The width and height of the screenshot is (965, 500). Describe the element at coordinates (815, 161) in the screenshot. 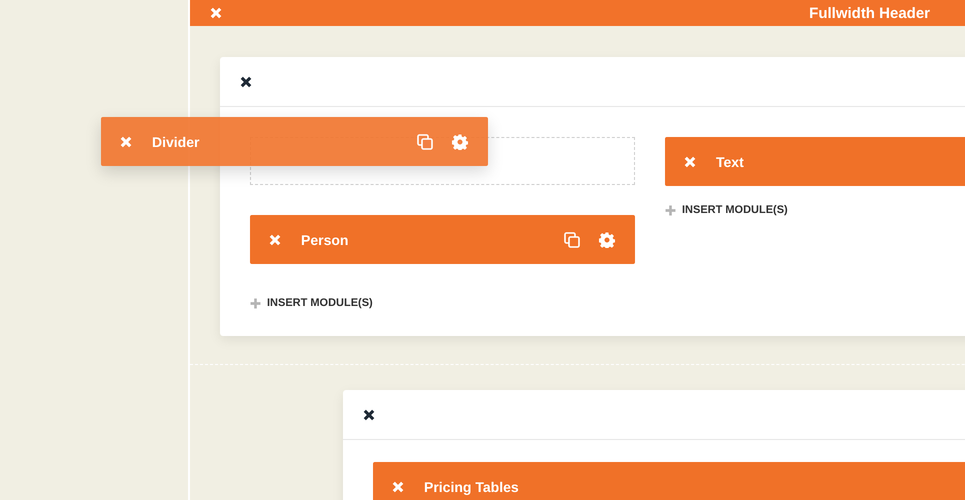

I see `module-bar: Text` at that location.